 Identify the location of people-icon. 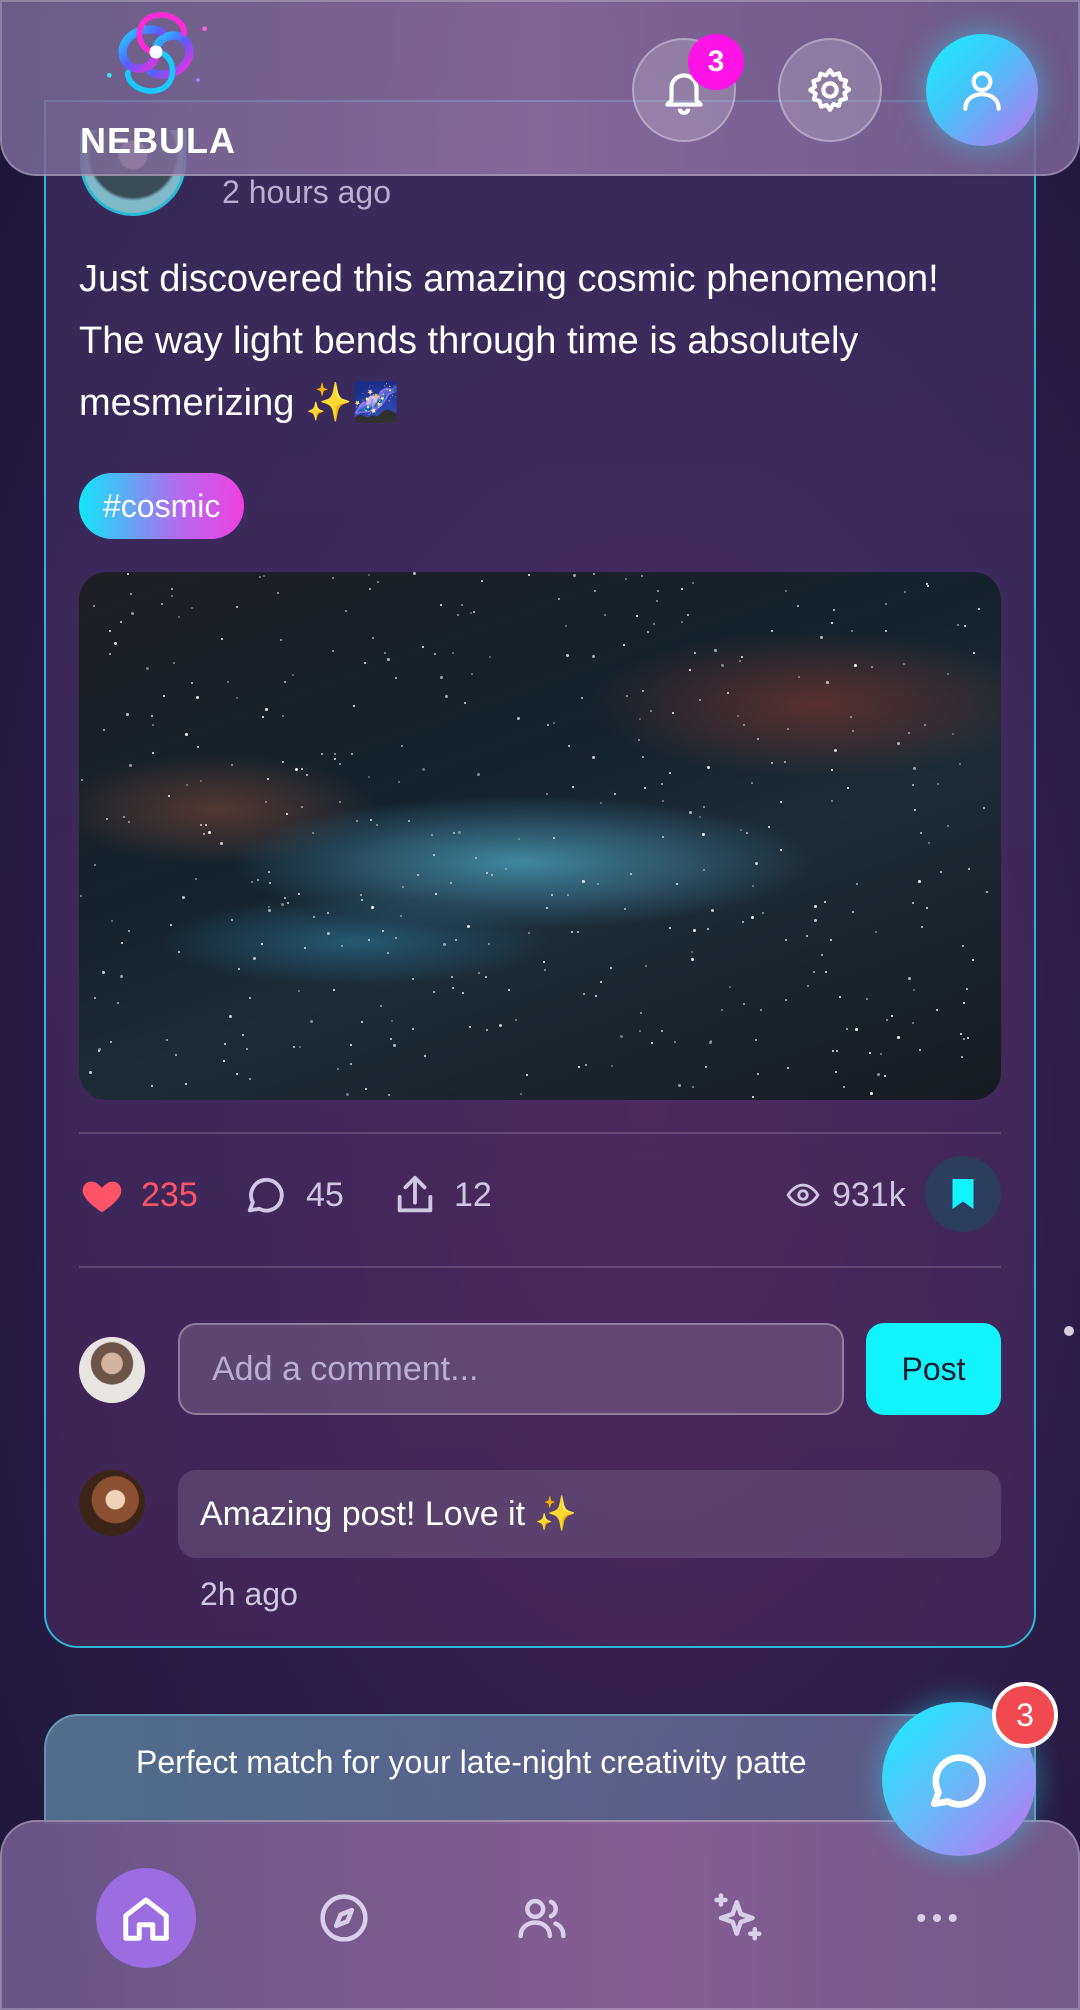
(542, 1918).